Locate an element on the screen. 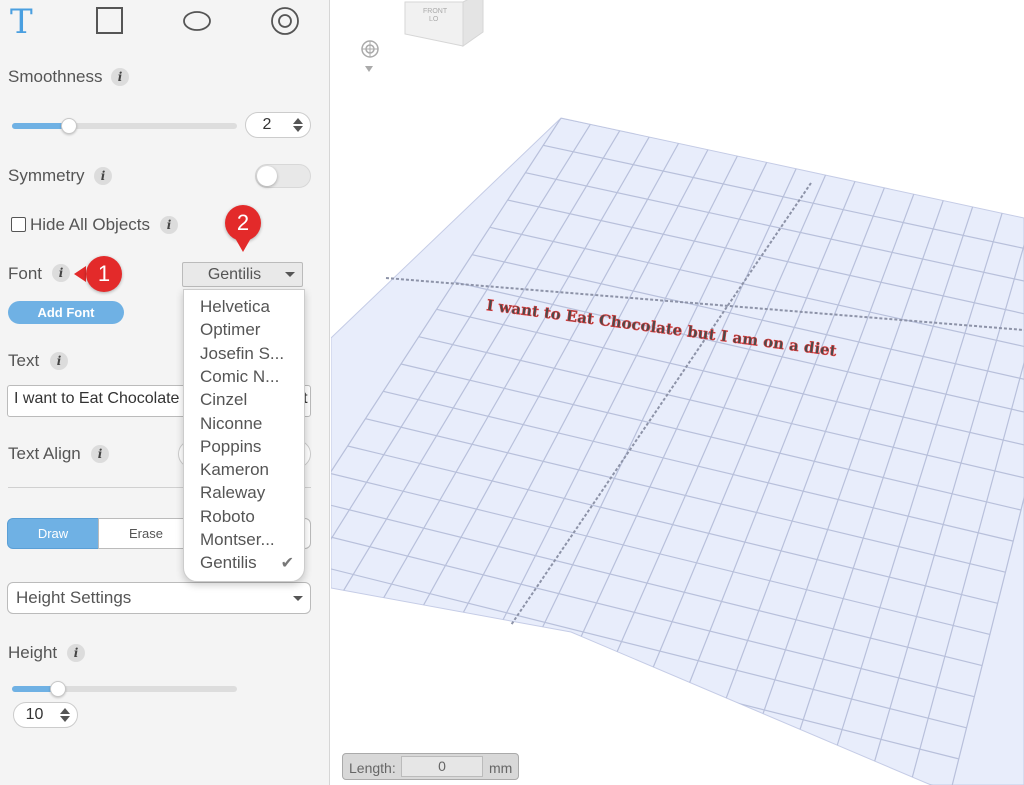 The image size is (1024, 785). symmetry-info-icon: i is located at coordinates (103, 176).